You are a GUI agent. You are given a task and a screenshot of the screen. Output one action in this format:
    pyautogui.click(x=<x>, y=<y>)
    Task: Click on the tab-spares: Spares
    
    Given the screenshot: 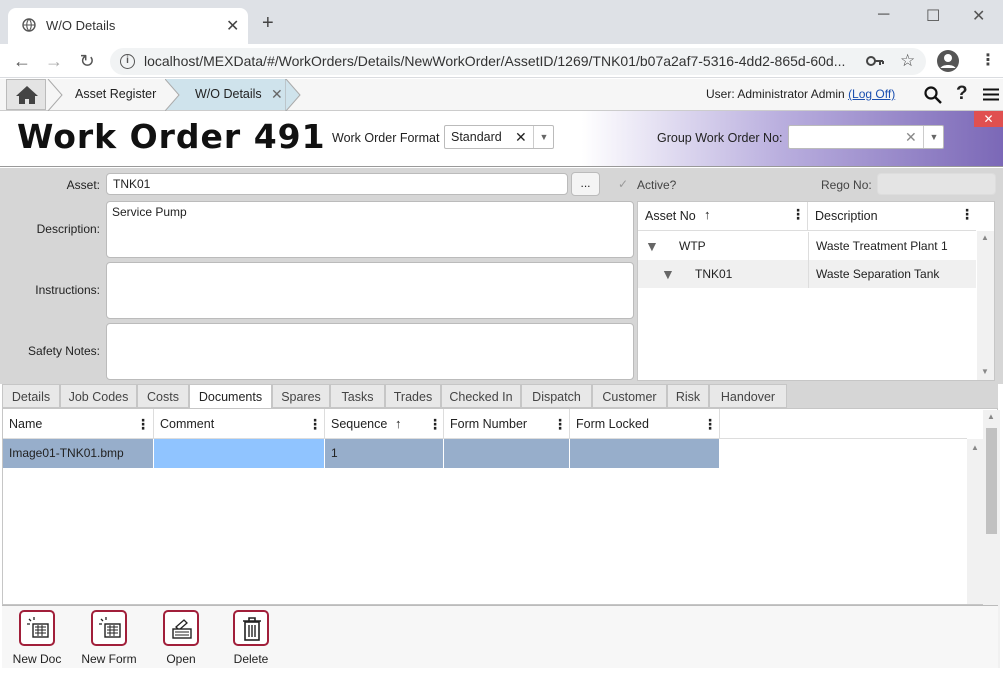 What is the action you would take?
    pyautogui.click(x=301, y=396)
    